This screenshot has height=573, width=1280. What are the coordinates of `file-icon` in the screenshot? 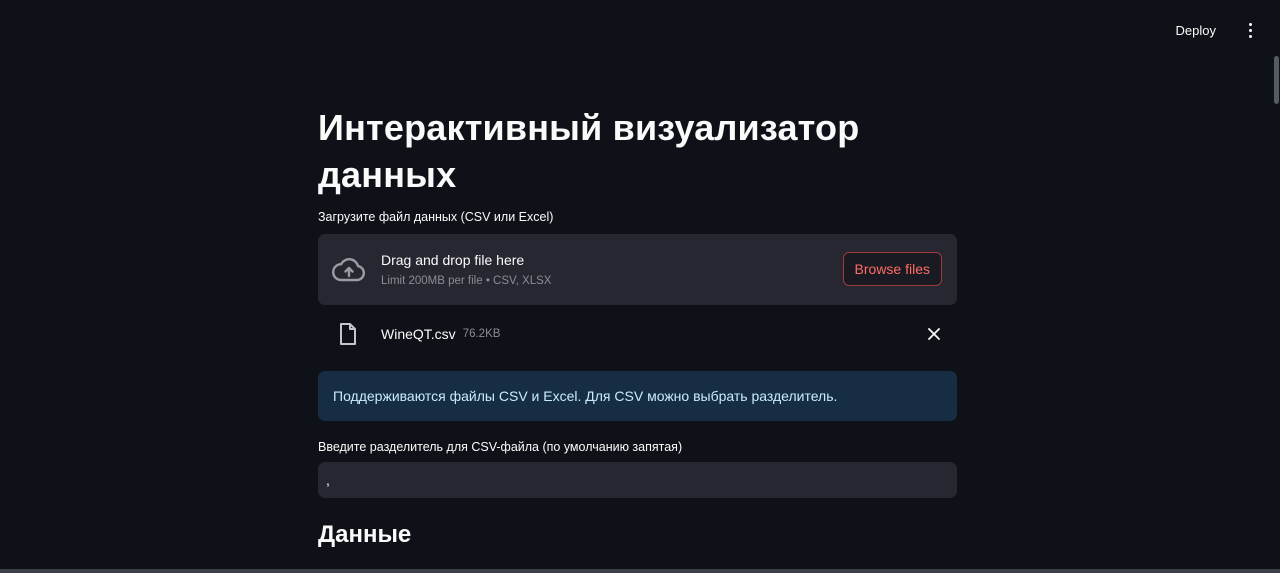 It's located at (350, 334).